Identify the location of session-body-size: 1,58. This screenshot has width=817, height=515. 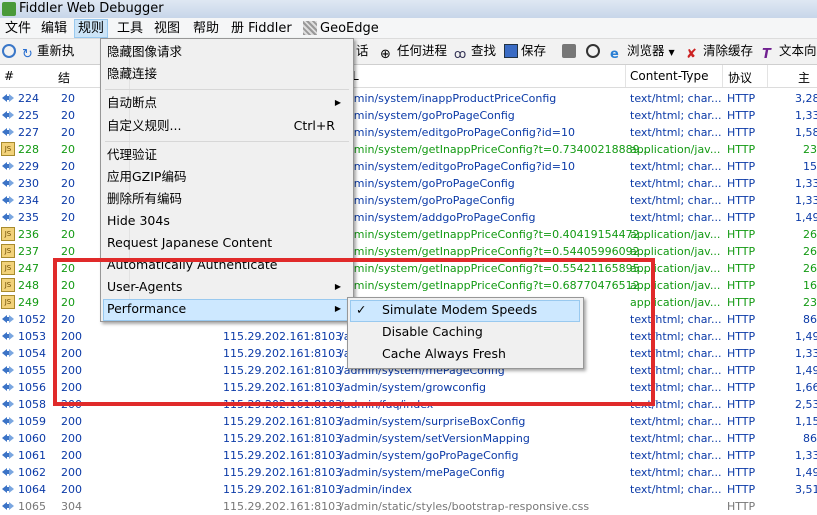
(806, 132).